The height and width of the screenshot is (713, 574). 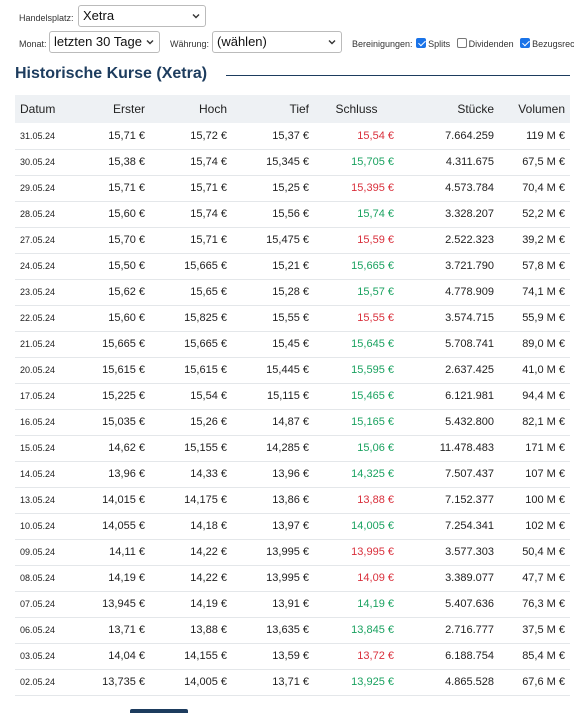 What do you see at coordinates (196, 16) in the screenshot?
I see `chevron-down-icon` at bounding box center [196, 16].